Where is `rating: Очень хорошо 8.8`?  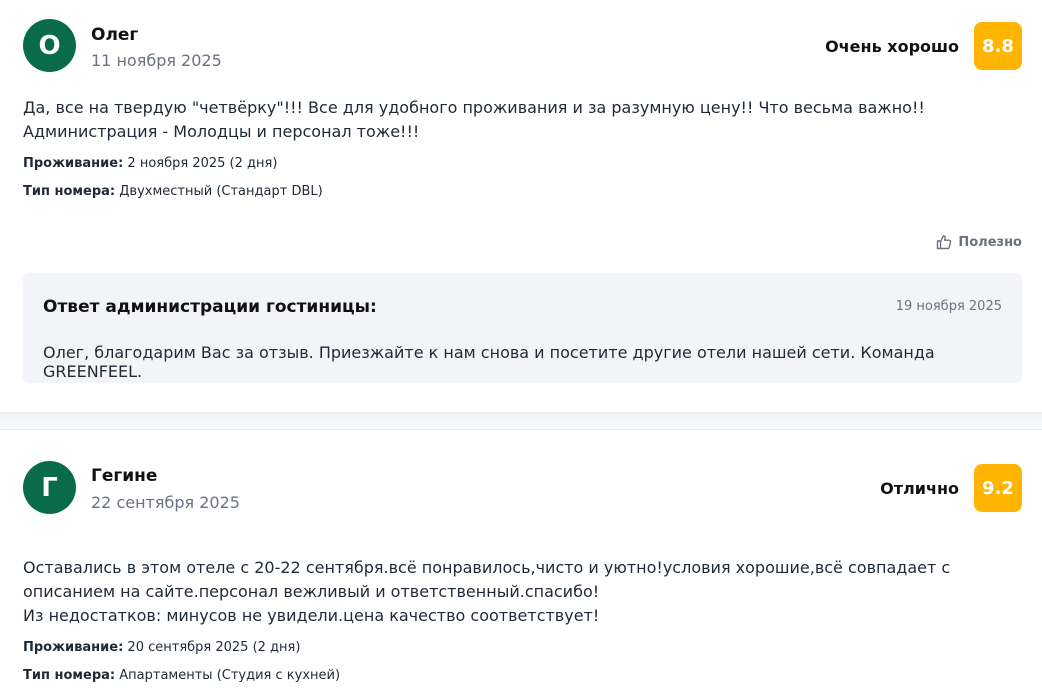
rating: Очень хорошо 8.8 is located at coordinates (923, 46).